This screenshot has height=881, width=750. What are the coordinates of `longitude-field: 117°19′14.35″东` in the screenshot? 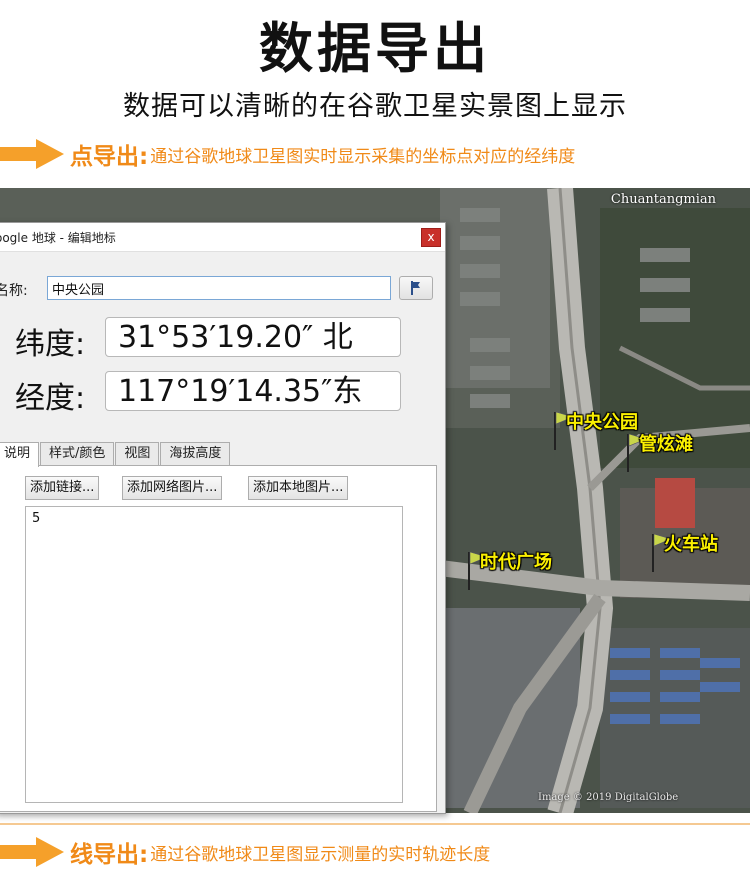 It's located at (253, 391).